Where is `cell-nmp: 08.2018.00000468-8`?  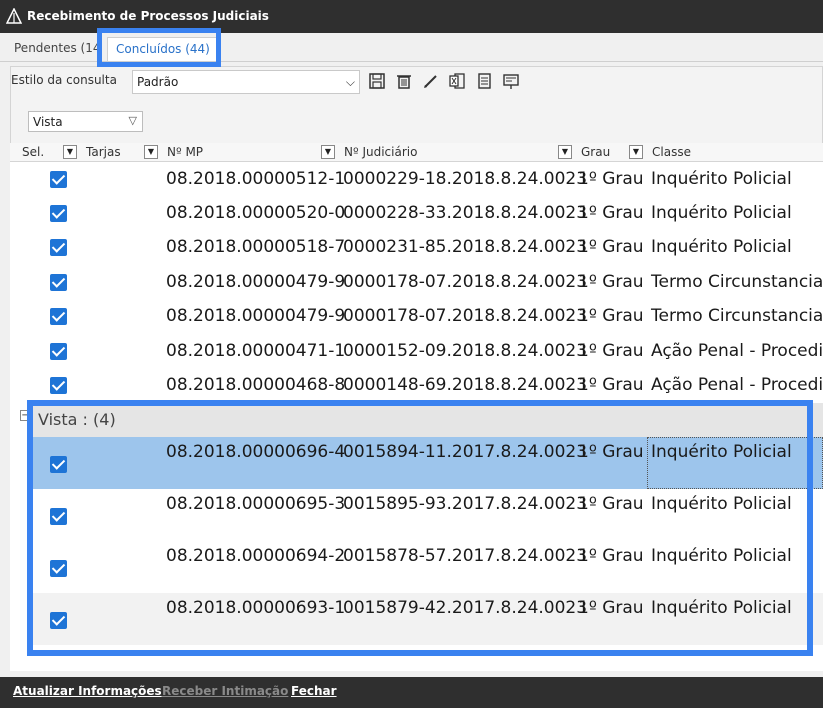 cell-nmp: 08.2018.00000468-8 is located at coordinates (256, 385).